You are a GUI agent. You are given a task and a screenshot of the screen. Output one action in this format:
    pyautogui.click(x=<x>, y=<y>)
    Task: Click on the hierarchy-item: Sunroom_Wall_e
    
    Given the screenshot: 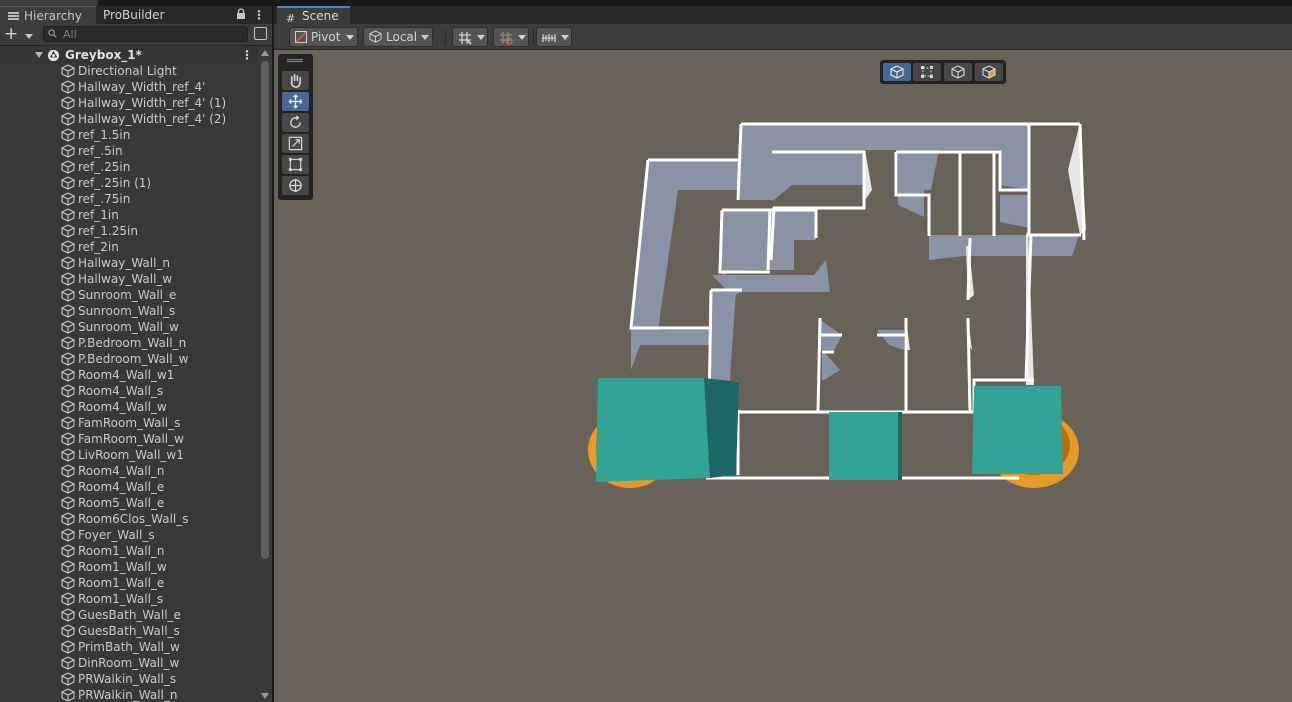 What is the action you would take?
    pyautogui.click(x=129, y=295)
    